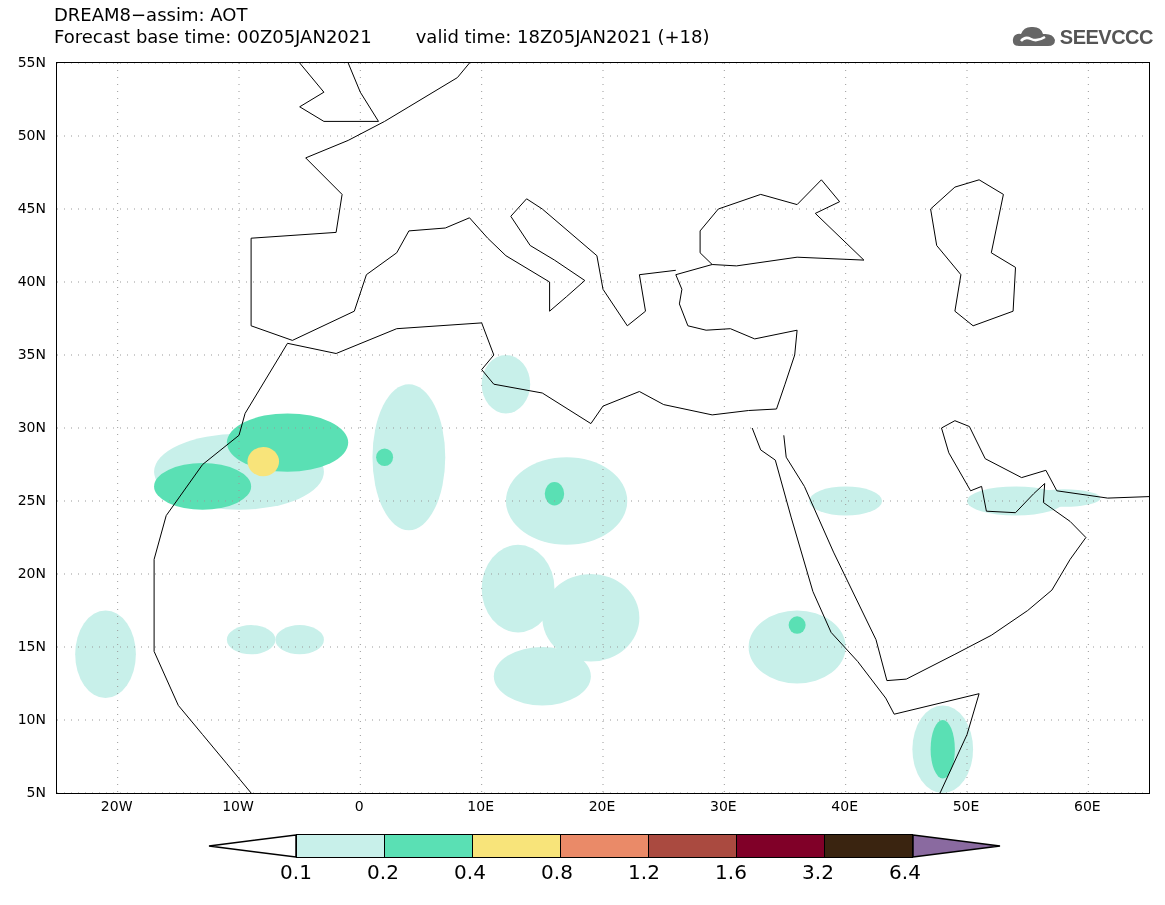 Image resolution: width=1165 pixels, height=905 pixels. Describe the element at coordinates (966, 806) in the screenshot. I see `longitude-label: 50E` at that location.